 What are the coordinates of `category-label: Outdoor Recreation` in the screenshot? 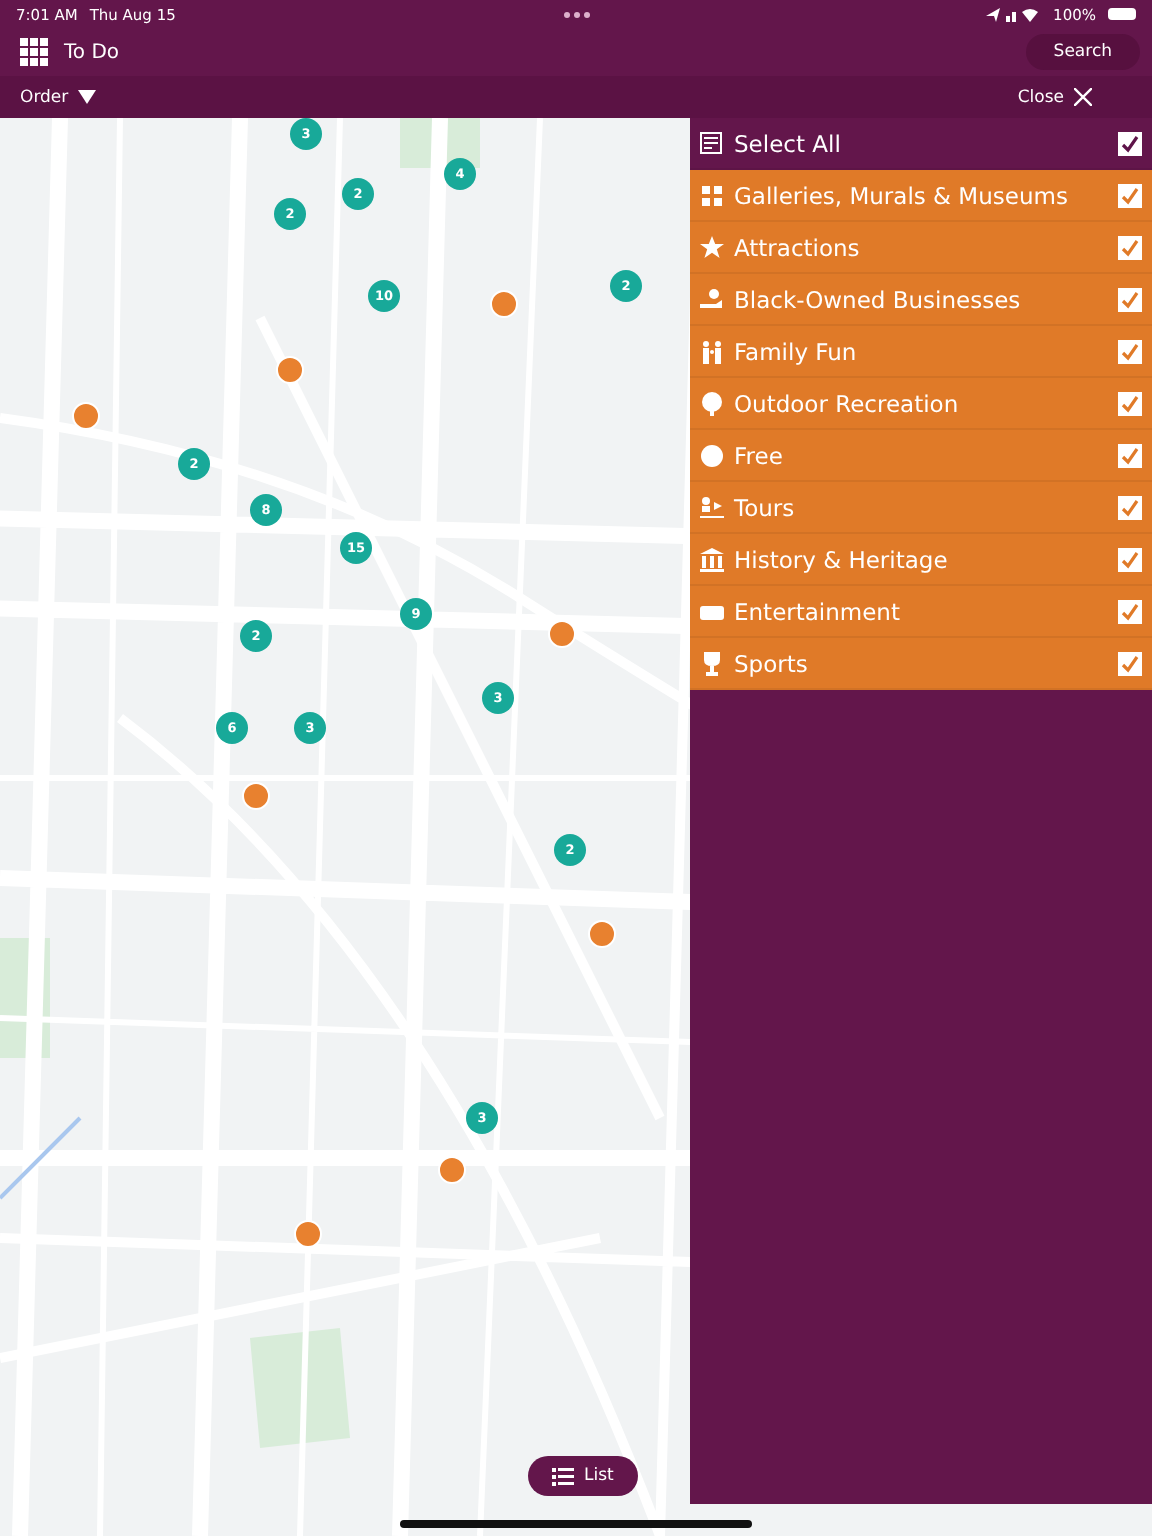 It's located at (847, 403).